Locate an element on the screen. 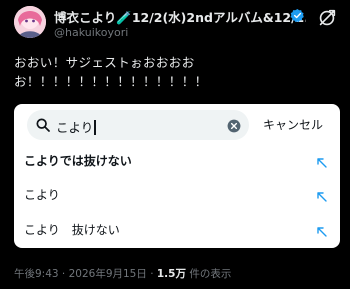 The image size is (350, 289). tweet-text-line-1: おおい！サジェストぉおおおお is located at coordinates (104, 62).